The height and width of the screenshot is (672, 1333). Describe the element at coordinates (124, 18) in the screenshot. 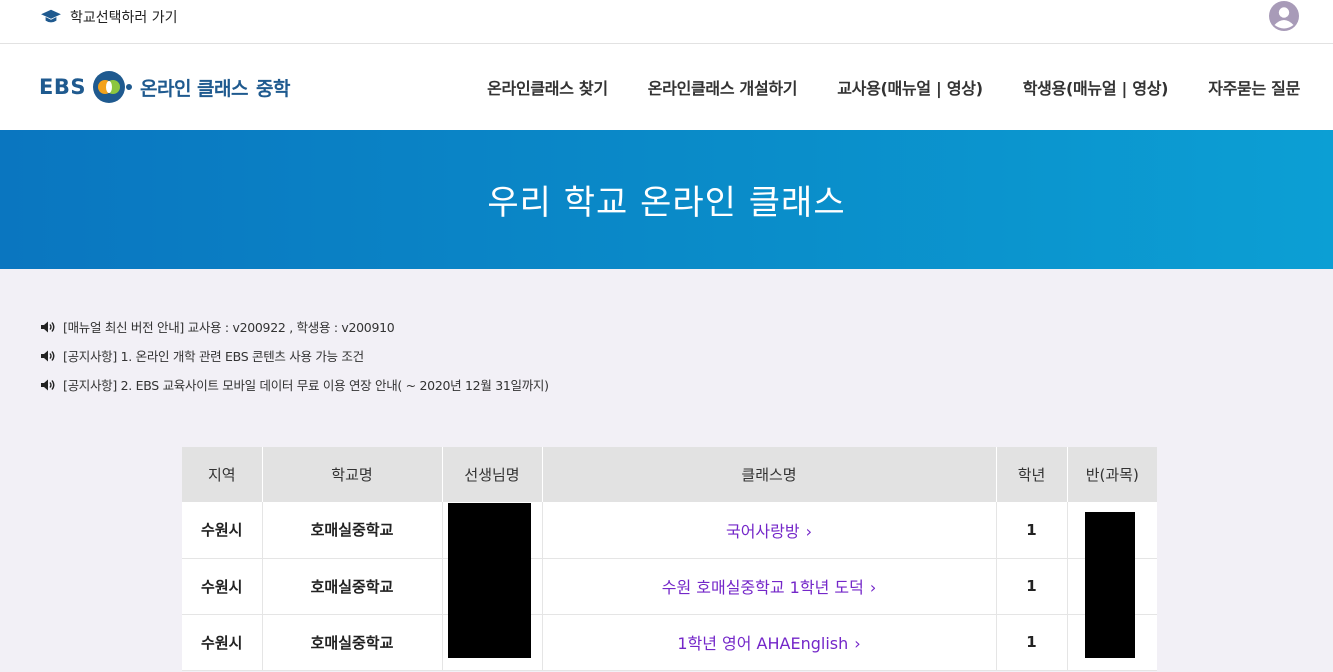

I see `school-select-label: 학교선택하러 가기` at that location.